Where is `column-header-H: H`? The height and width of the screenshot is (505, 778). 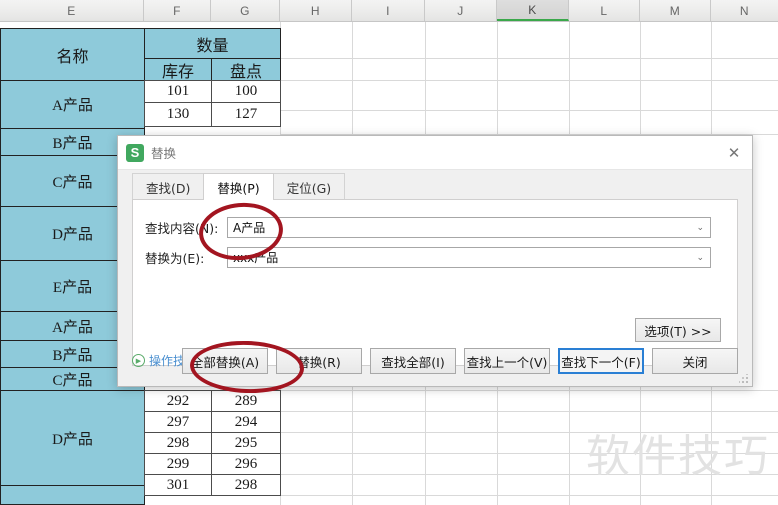
column-header-H: H is located at coordinates (316, 10).